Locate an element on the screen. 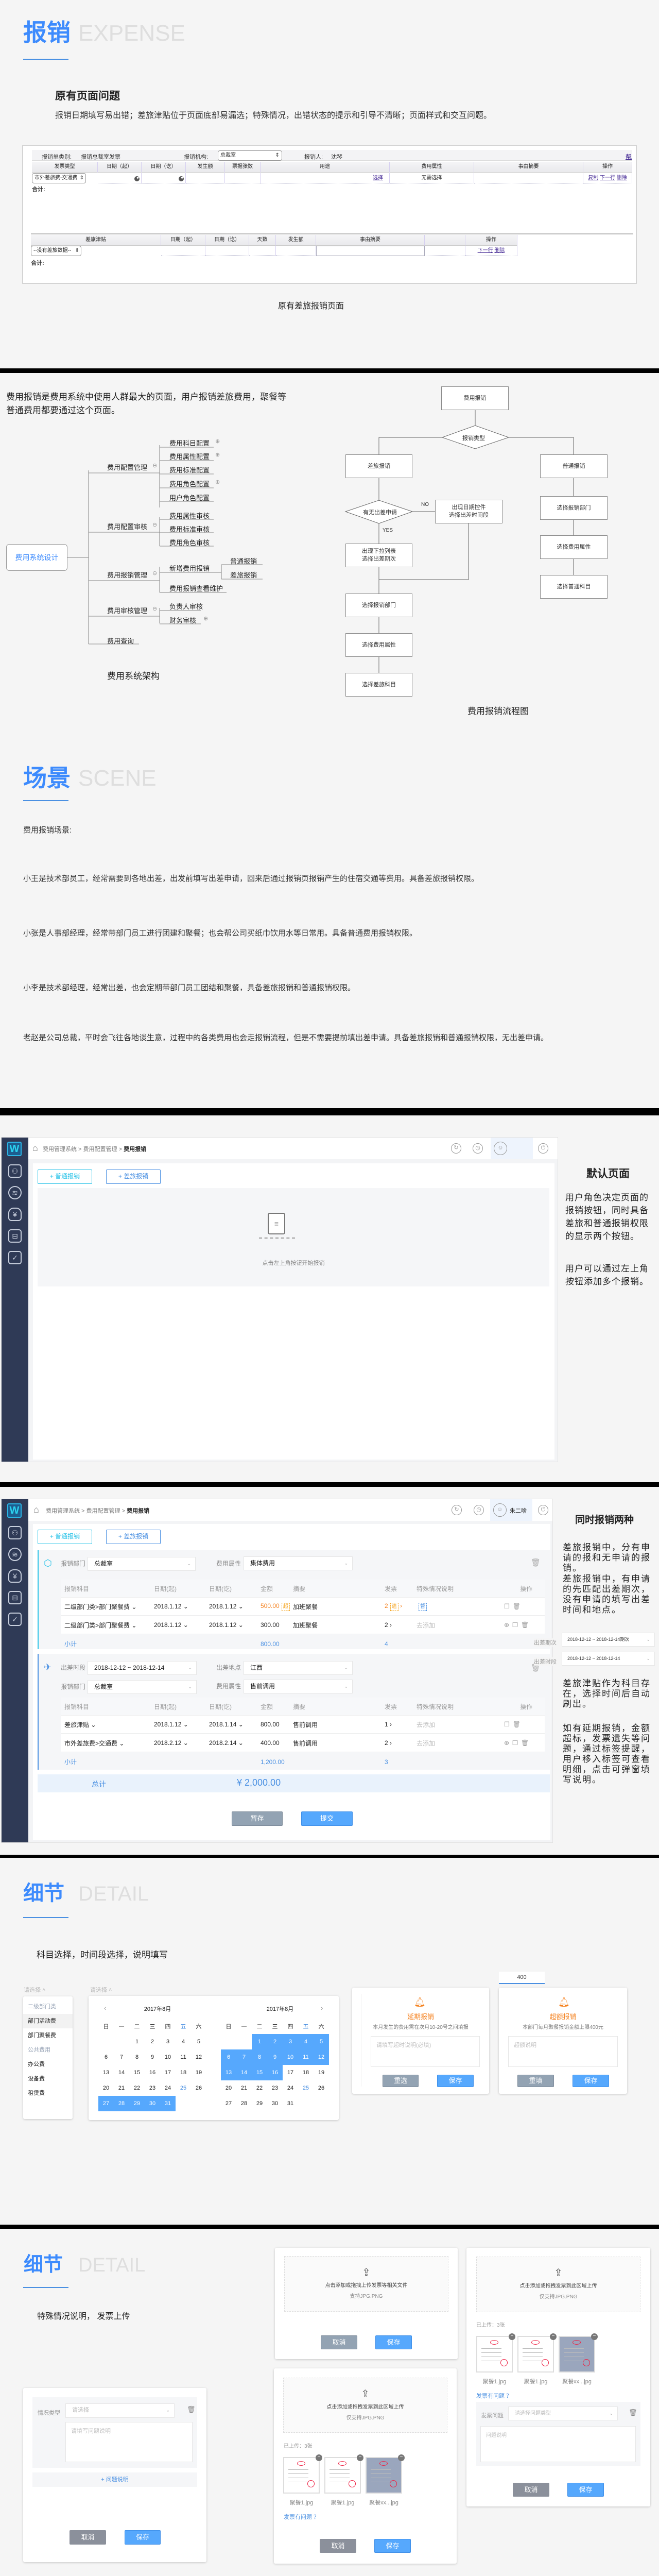  calendar-day: 10 is located at coordinates (291, 2057).